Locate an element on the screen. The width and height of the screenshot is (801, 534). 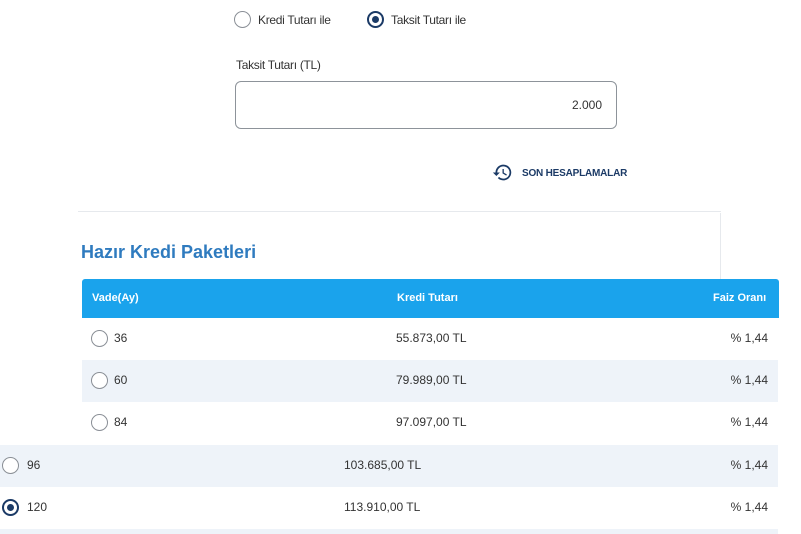
table-row: 60 79.989,00 TL % 1,44 is located at coordinates (430, 381).